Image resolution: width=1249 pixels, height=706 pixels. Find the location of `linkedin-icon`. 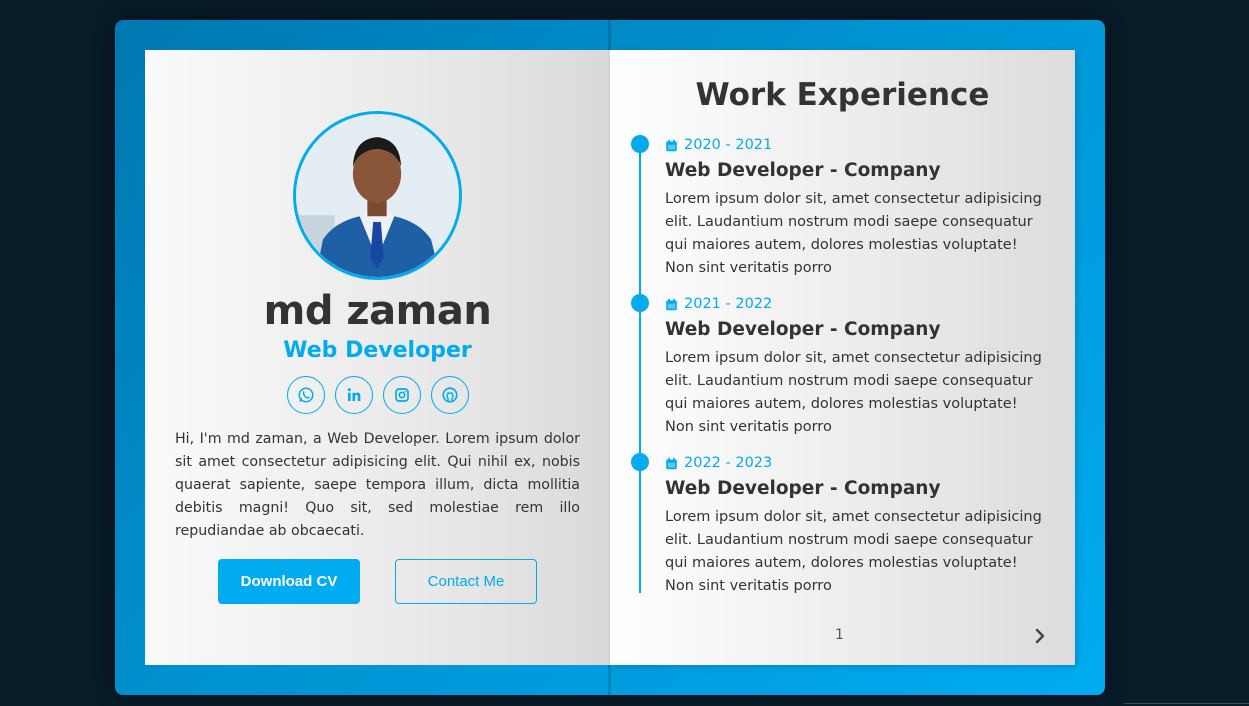

linkedin-icon is located at coordinates (354, 394).